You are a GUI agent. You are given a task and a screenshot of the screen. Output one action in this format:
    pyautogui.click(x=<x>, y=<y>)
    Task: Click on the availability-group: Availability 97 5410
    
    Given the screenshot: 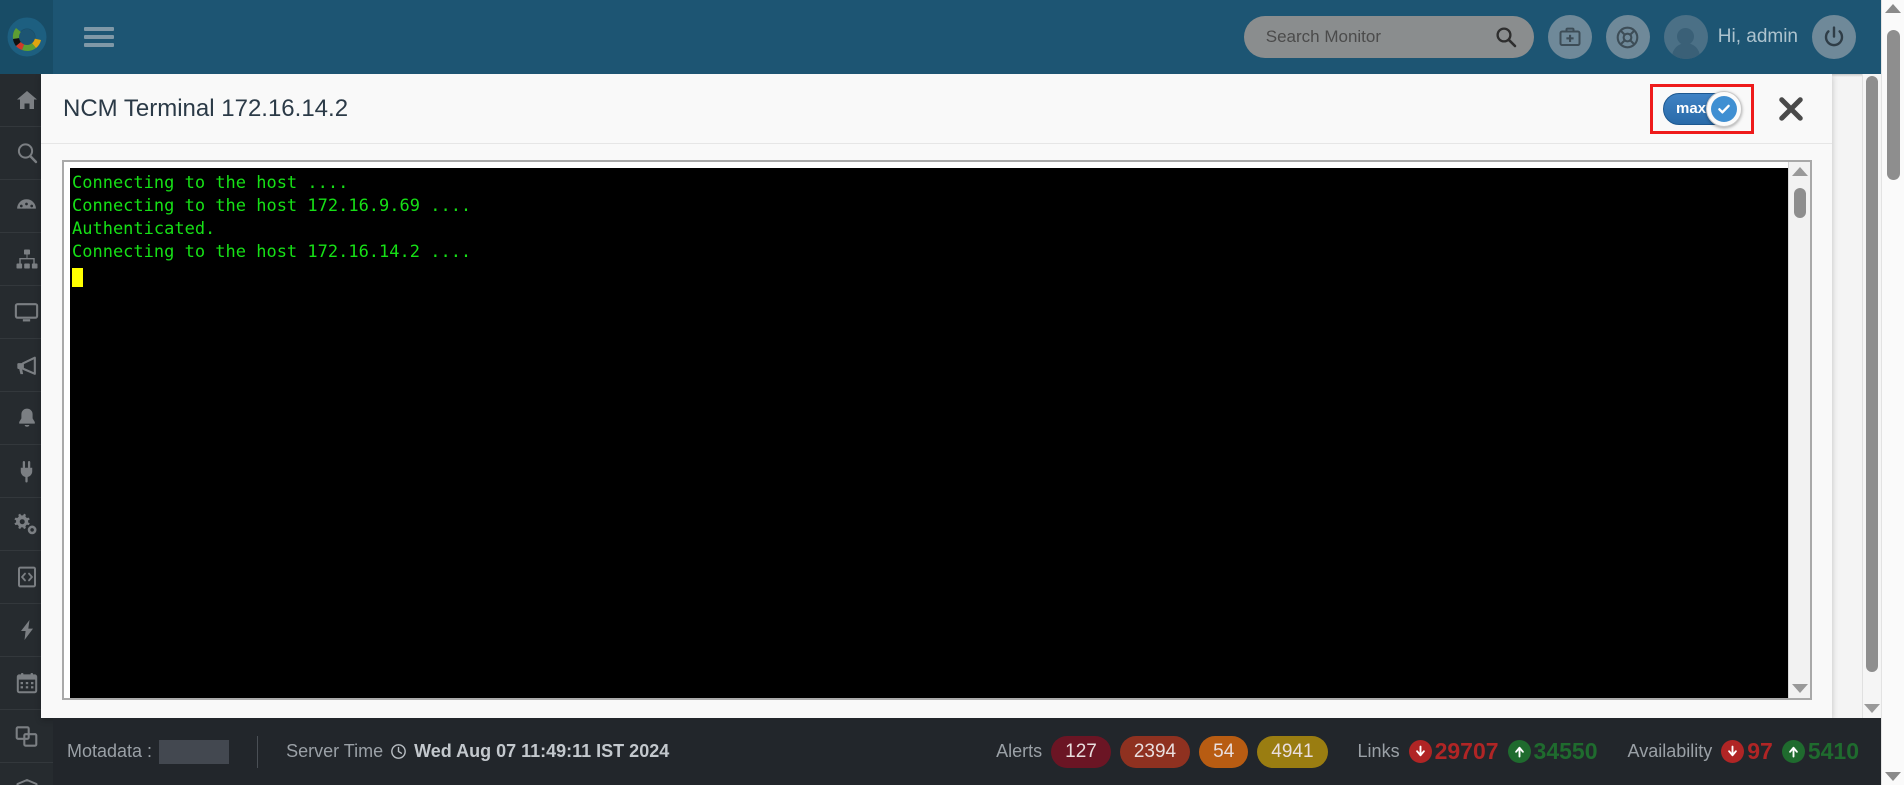 What is the action you would take?
    pyautogui.click(x=1743, y=751)
    